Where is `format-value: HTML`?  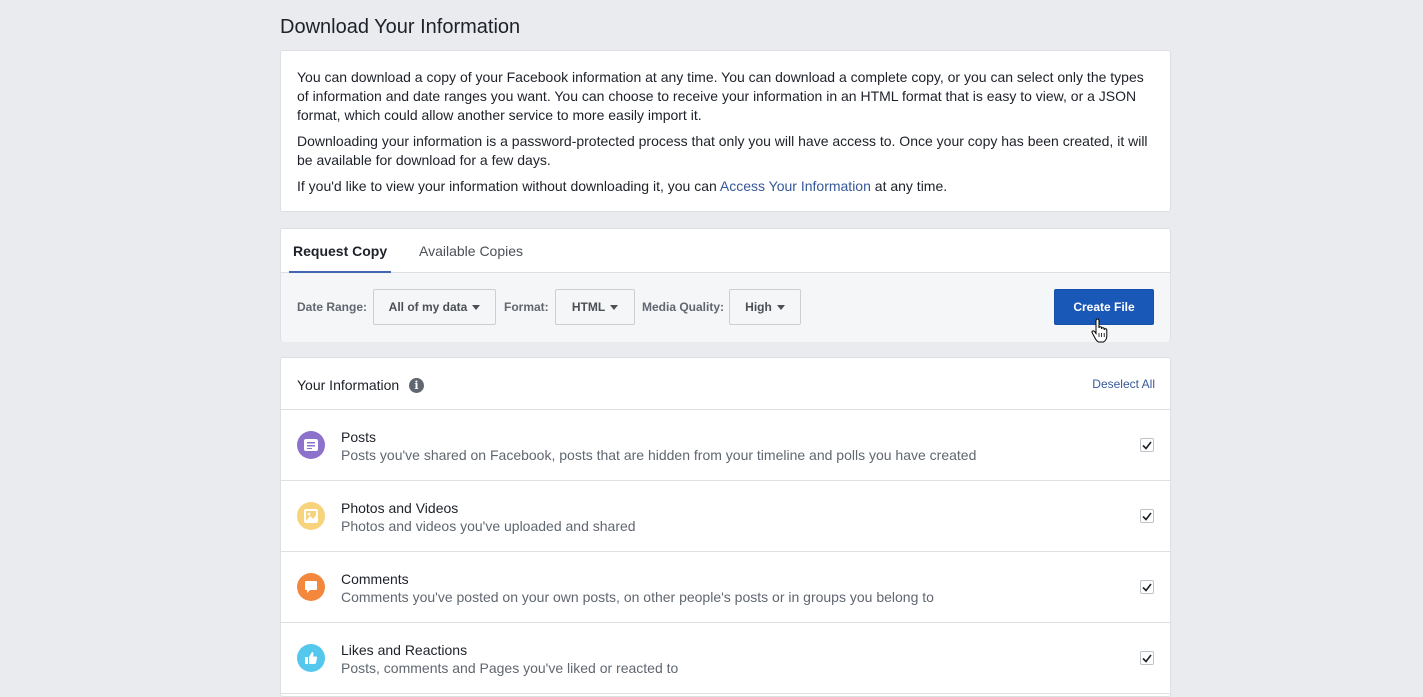
format-value: HTML is located at coordinates (588, 307).